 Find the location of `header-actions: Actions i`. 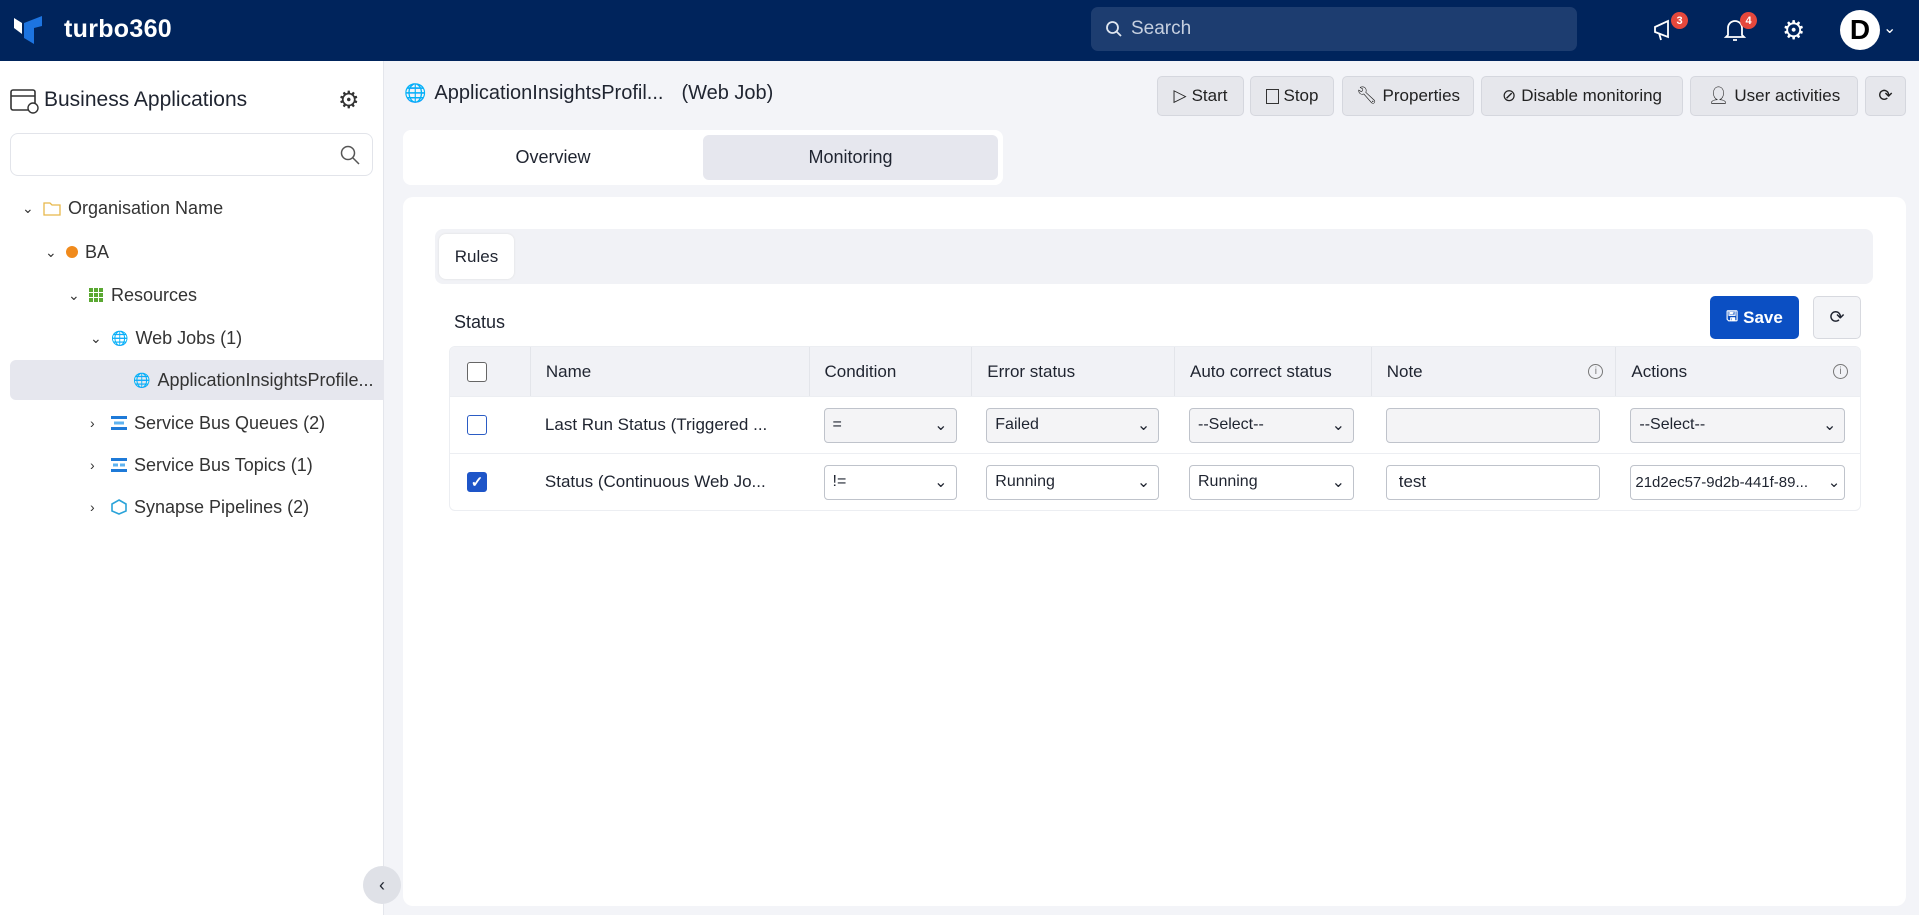

header-actions: Actions i is located at coordinates (1737, 371).